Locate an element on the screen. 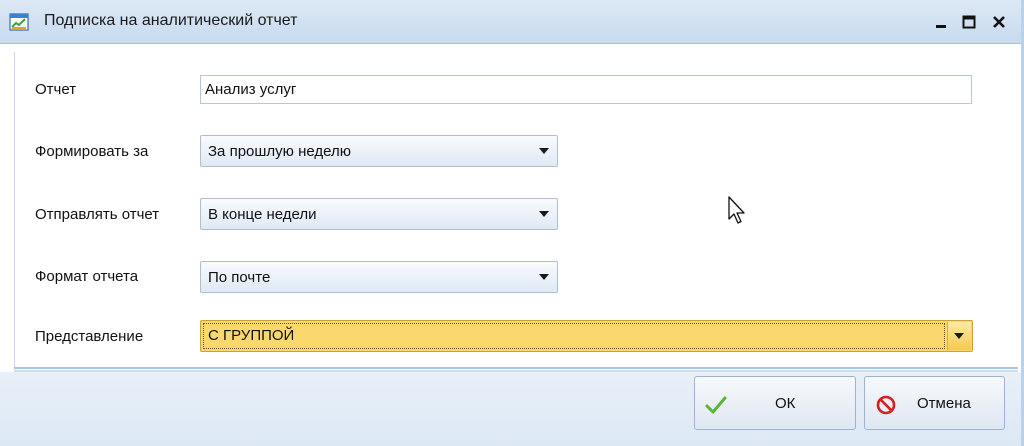 Image resolution: width=1024 pixels, height=446 pixels. view-dropdown: С ГРУППОЙ is located at coordinates (586, 336).